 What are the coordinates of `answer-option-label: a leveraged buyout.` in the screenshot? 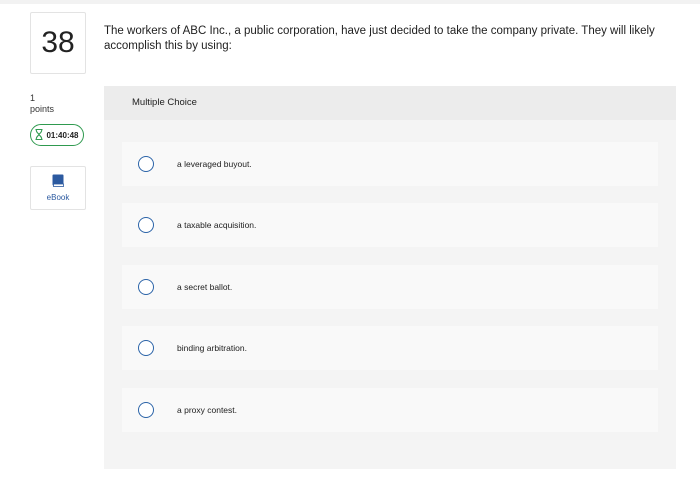 It's located at (214, 164).